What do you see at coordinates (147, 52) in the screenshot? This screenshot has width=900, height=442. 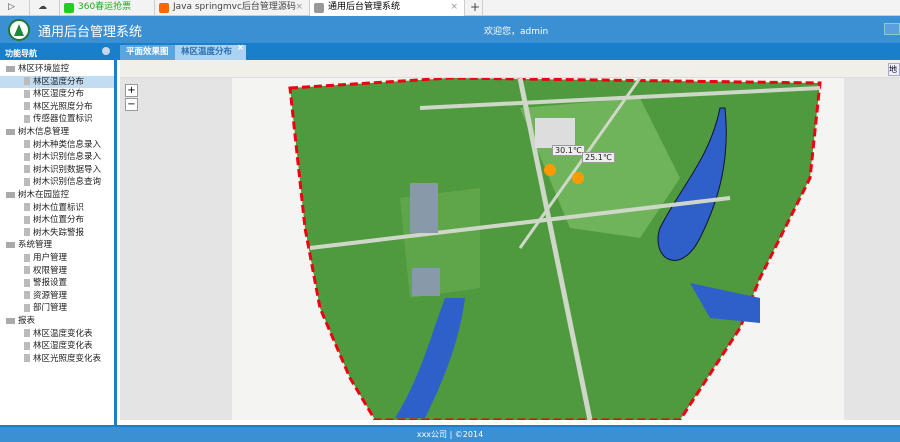 I see `tab-plan-view: 平面效果图` at bounding box center [147, 52].